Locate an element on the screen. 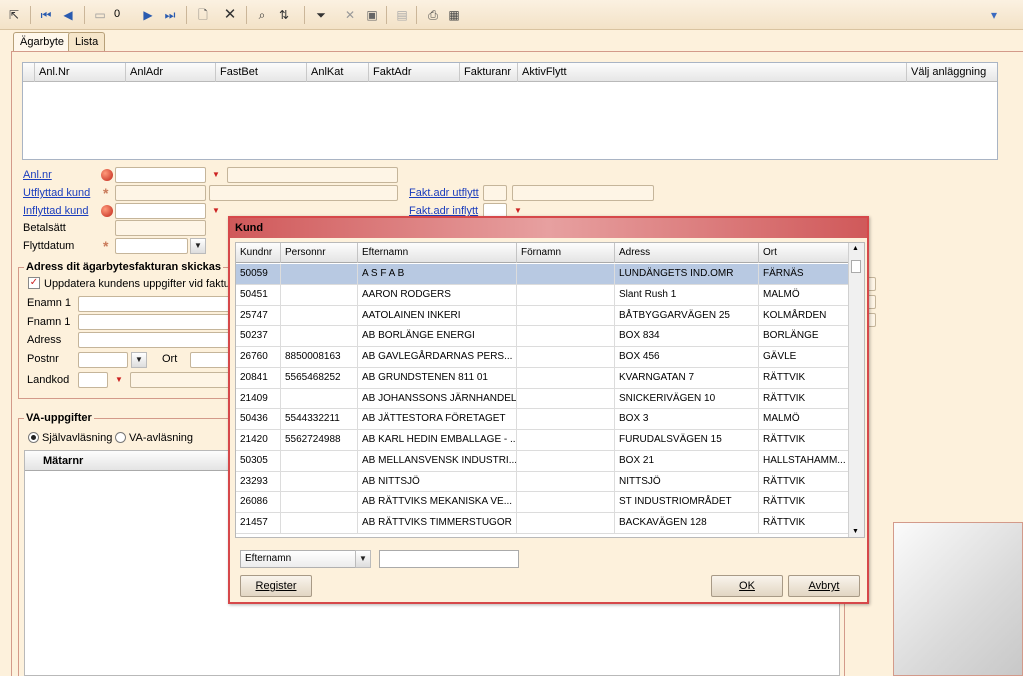 This screenshot has width=1023, height=676. last-record-icon: ⏭ is located at coordinates (170, 15).